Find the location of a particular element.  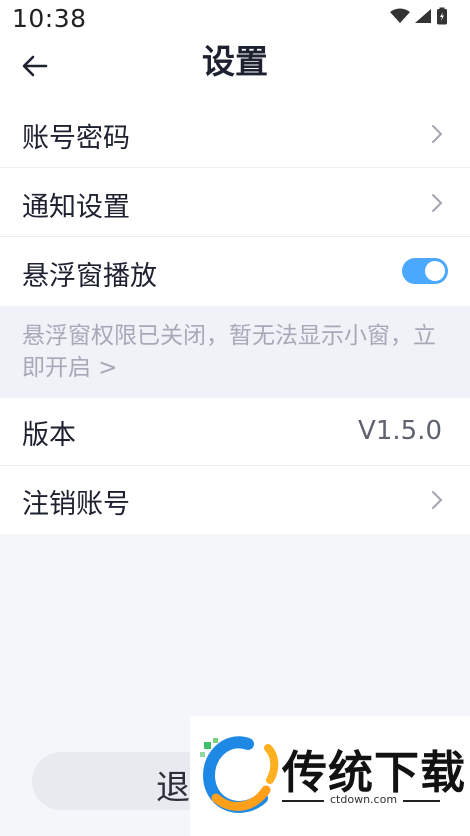

header: 设置 is located at coordinates (235, 70).